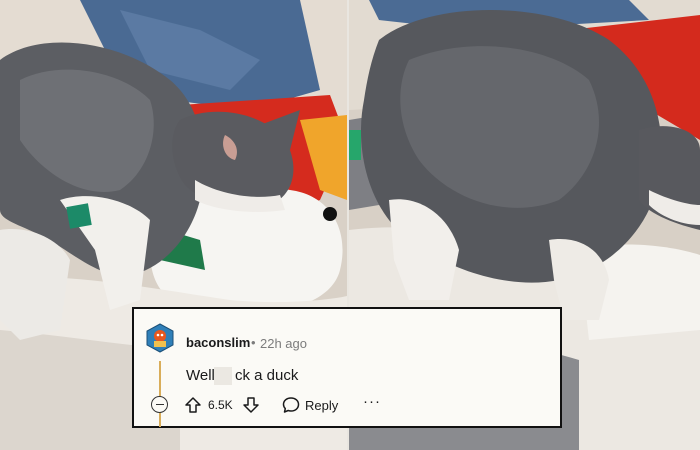  Describe the element at coordinates (267, 375) in the screenshot. I see `comment-text-end: ck a duck` at that location.